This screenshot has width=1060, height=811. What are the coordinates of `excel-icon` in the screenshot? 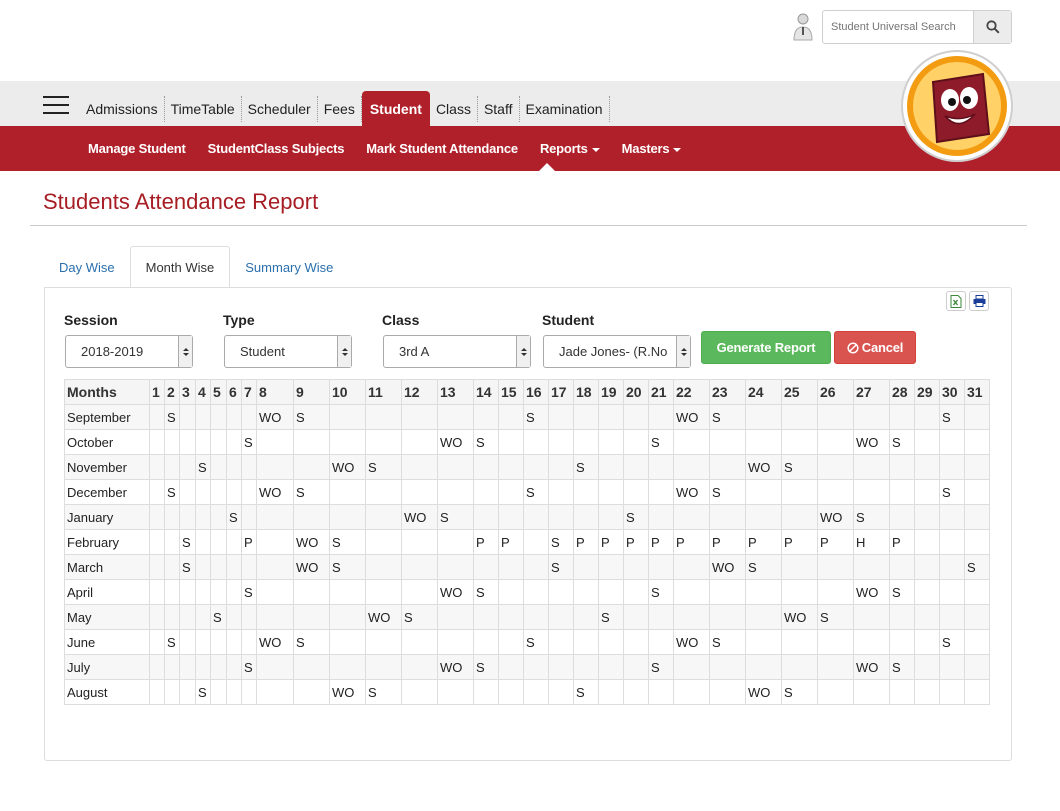 It's located at (956, 301).